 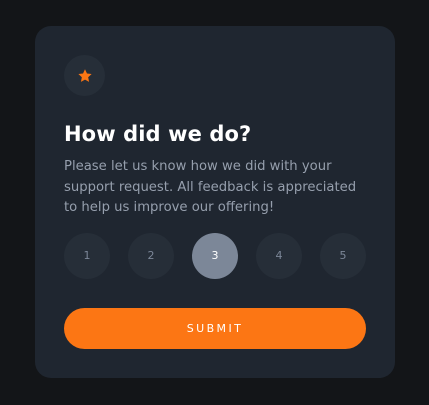 I want to click on rating-5-button: 5, so click(x=343, y=256).